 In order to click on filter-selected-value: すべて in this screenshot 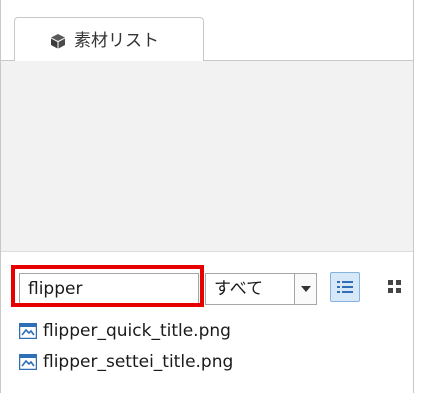, I will do `click(239, 289)`.